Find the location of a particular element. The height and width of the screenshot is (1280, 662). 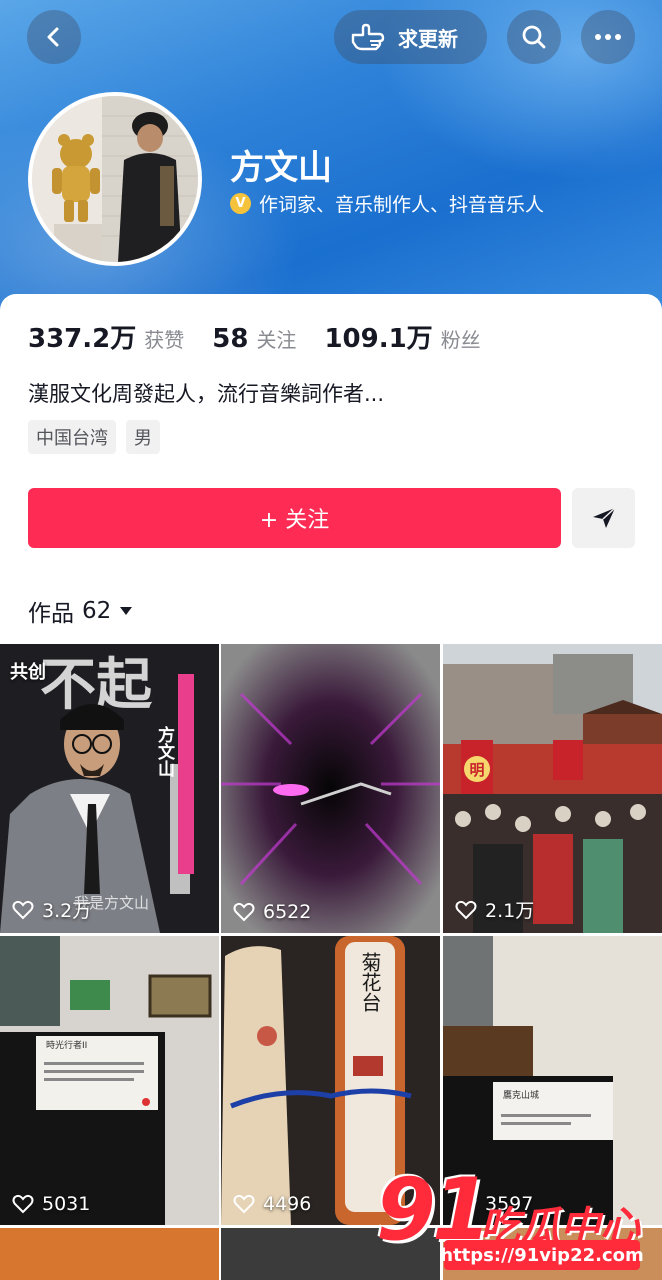

likes-label: 获赞 is located at coordinates (164, 340).